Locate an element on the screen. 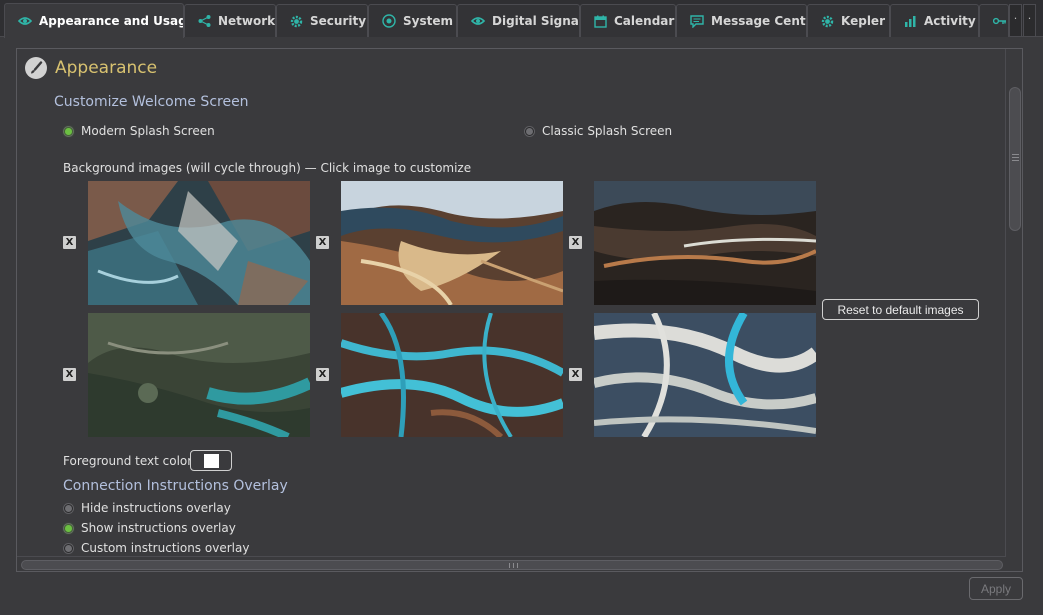 The height and width of the screenshot is (615, 1043). tab-label: Security is located at coordinates (338, 21).